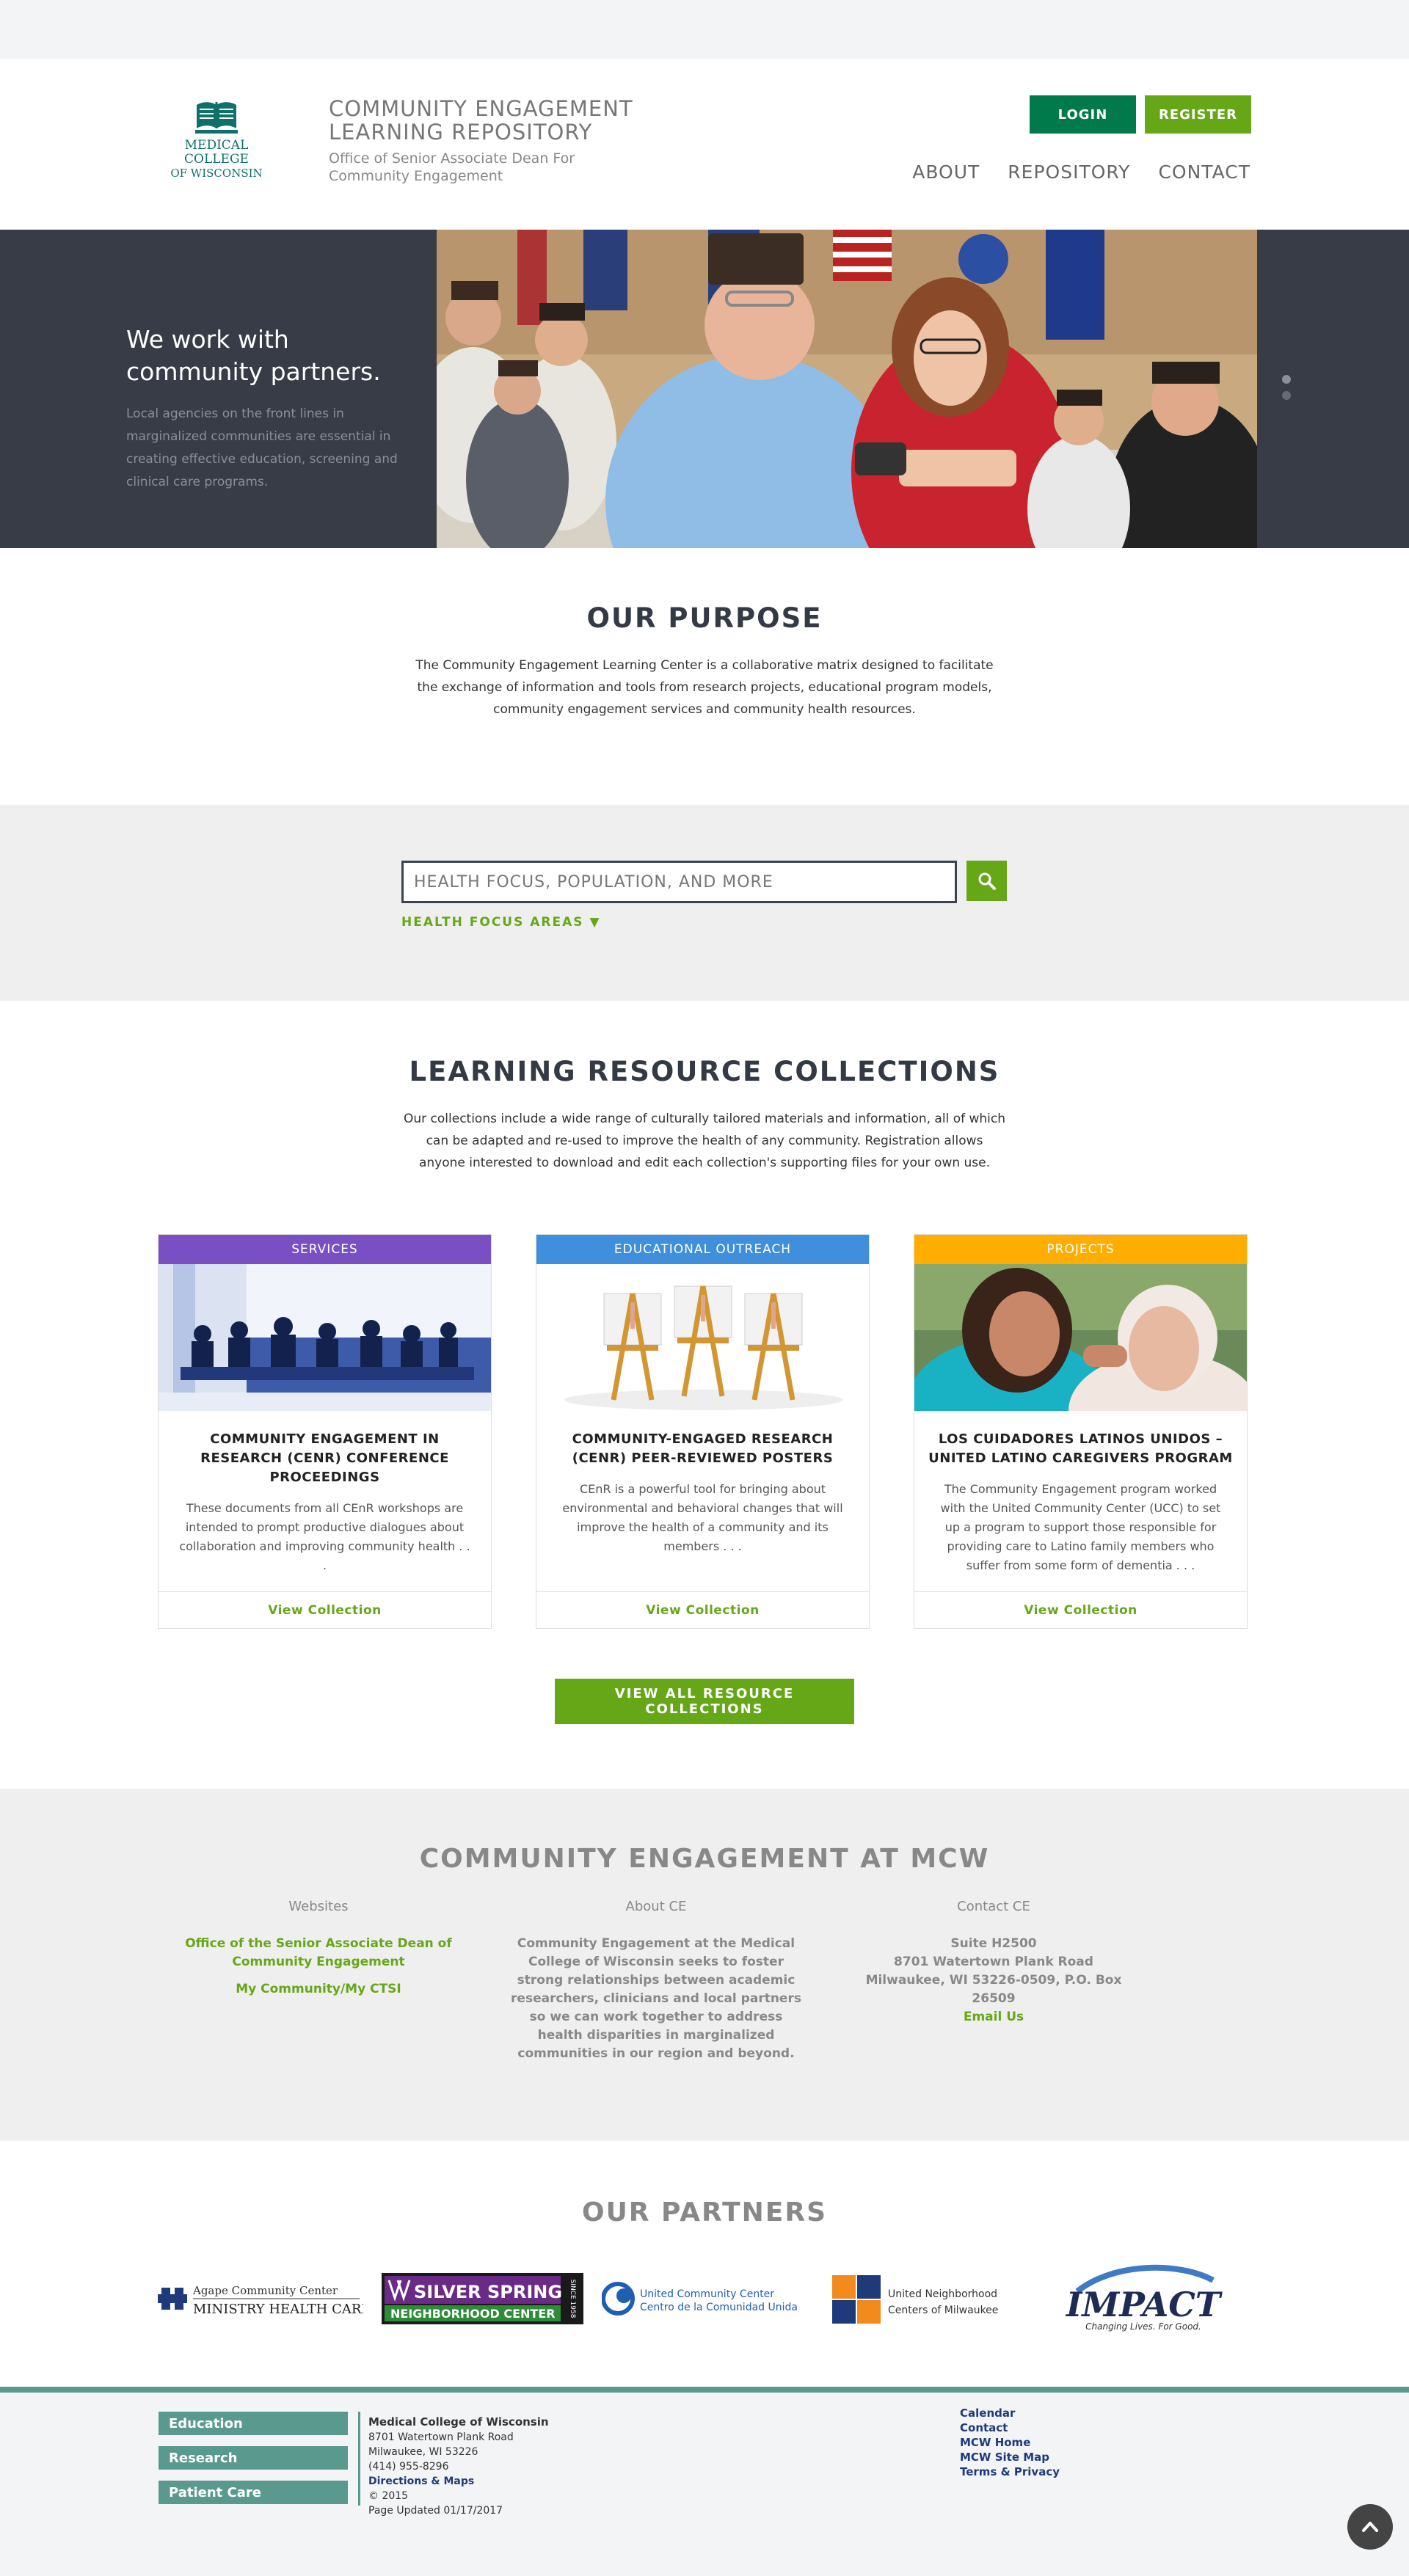 The height and width of the screenshot is (2576, 1409). What do you see at coordinates (1010, 2457) in the screenshot?
I see `footer-link-site-map: MCW Site Map` at bounding box center [1010, 2457].